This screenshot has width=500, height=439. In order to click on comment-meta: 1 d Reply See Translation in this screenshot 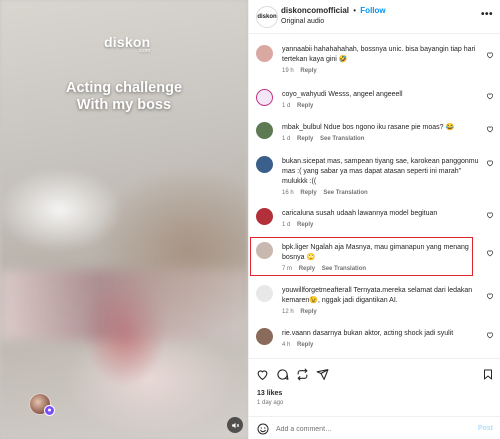, I will do `click(325, 139)`.